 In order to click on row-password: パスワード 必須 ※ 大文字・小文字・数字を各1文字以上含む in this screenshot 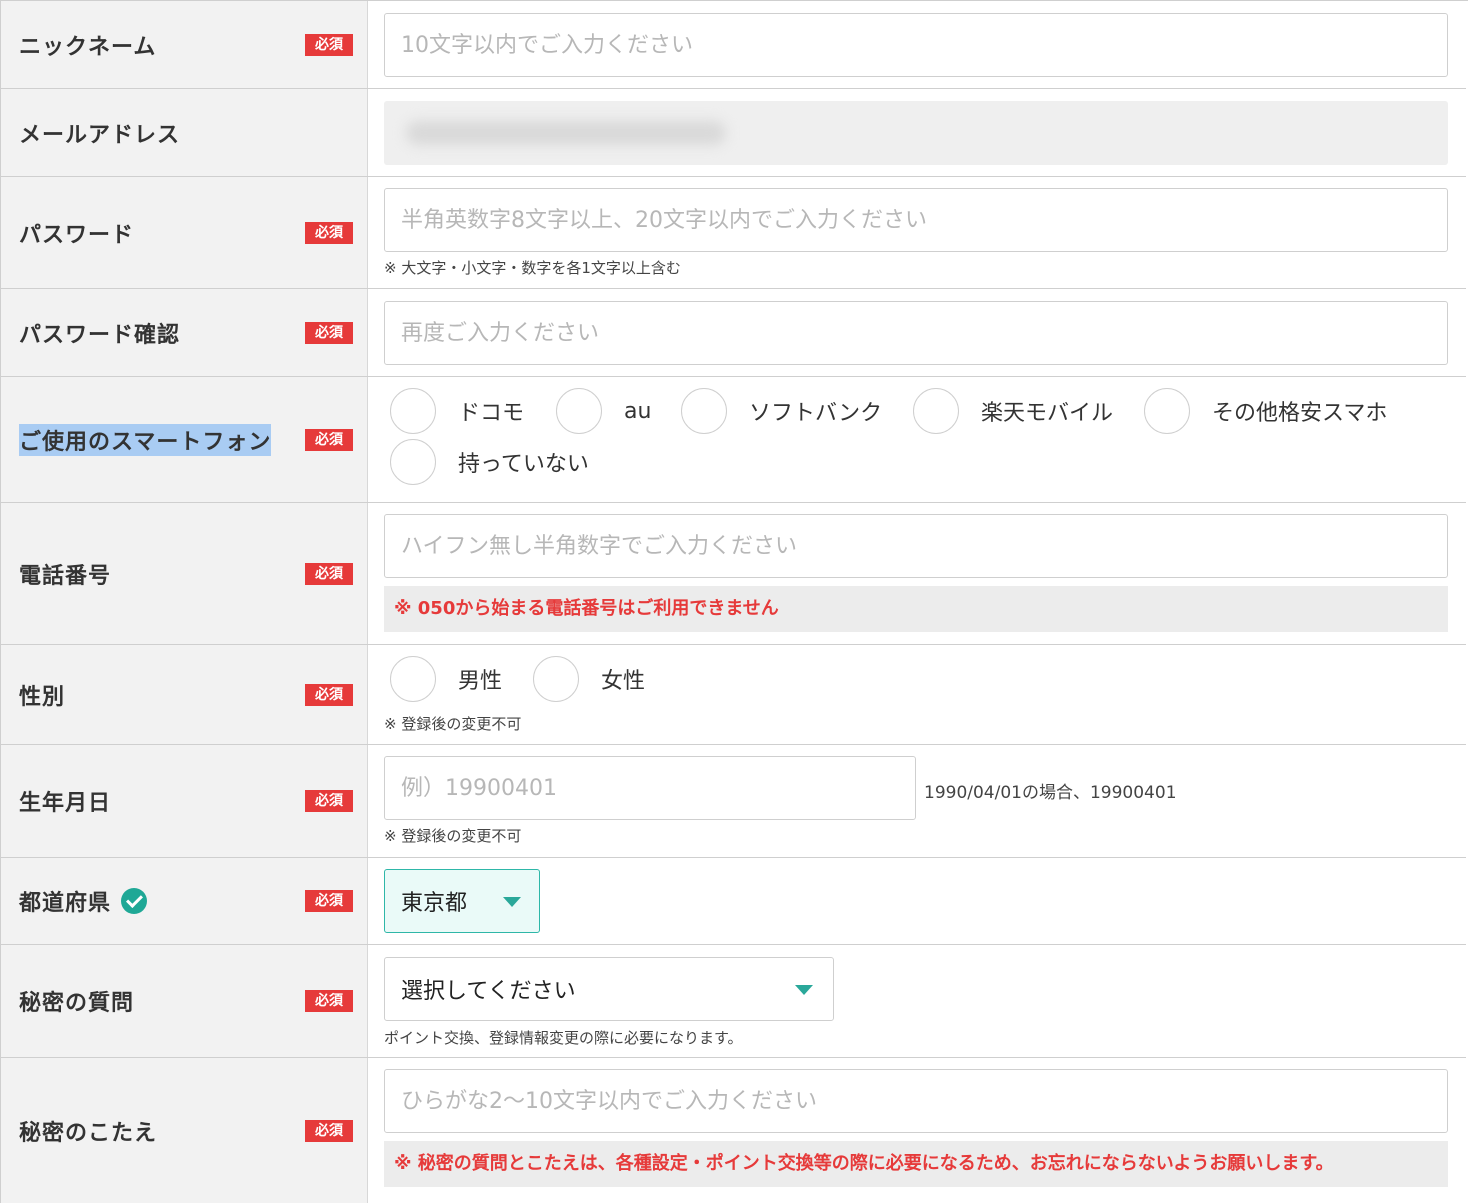, I will do `click(733, 233)`.